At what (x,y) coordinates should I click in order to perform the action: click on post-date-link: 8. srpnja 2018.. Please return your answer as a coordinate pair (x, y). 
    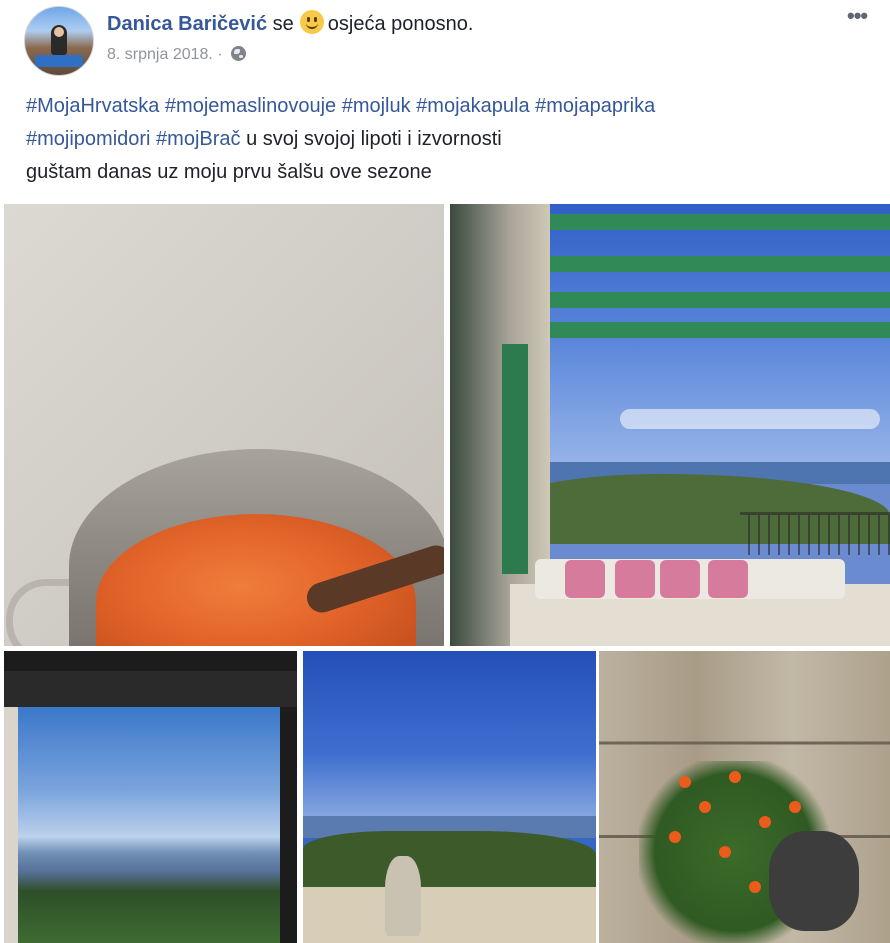
    Looking at the image, I should click on (160, 54).